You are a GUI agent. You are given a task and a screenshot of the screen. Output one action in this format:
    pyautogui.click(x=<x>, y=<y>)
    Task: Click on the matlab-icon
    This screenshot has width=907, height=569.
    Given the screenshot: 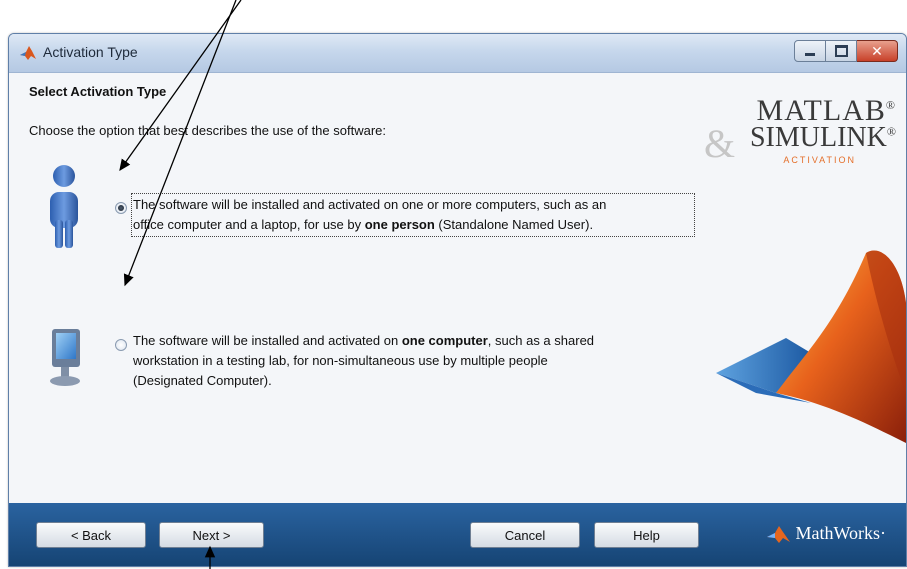 What is the action you would take?
    pyautogui.click(x=28, y=53)
    